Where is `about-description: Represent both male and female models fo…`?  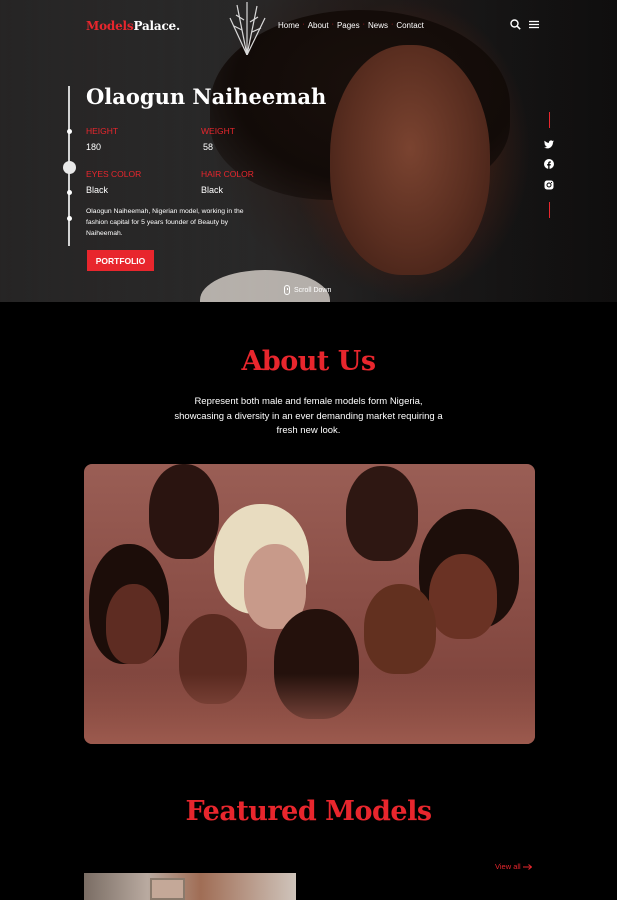
about-description: Represent both male and female models fo… is located at coordinates (308, 416).